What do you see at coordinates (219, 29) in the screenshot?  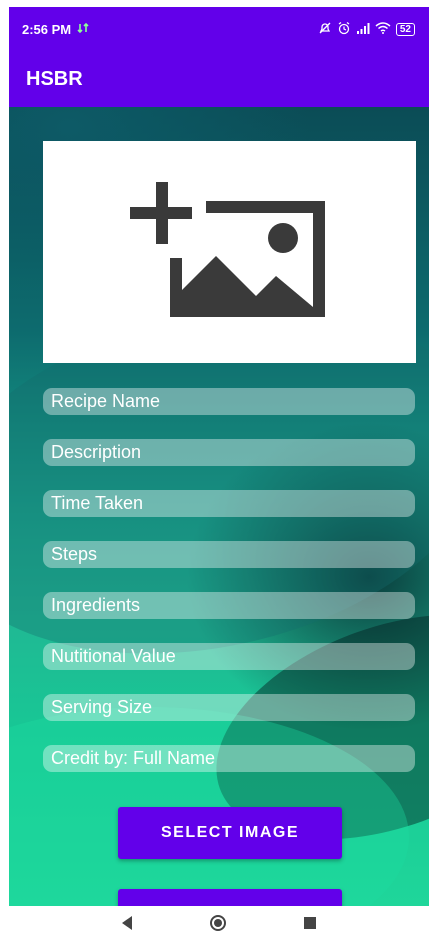 I see `status-bar: 2:56 PM 52` at bounding box center [219, 29].